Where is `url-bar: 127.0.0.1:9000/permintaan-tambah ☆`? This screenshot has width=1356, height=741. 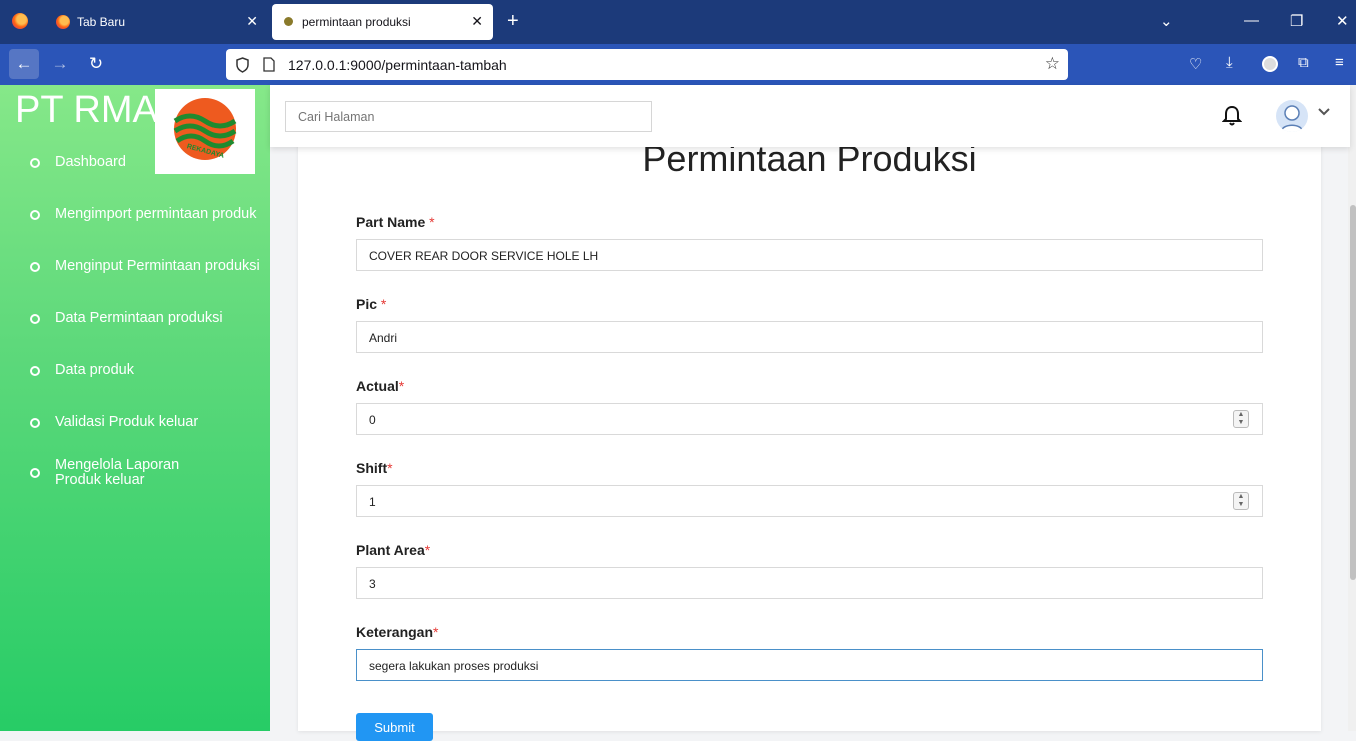
url-bar: 127.0.0.1:9000/permintaan-tambah ☆ is located at coordinates (647, 64).